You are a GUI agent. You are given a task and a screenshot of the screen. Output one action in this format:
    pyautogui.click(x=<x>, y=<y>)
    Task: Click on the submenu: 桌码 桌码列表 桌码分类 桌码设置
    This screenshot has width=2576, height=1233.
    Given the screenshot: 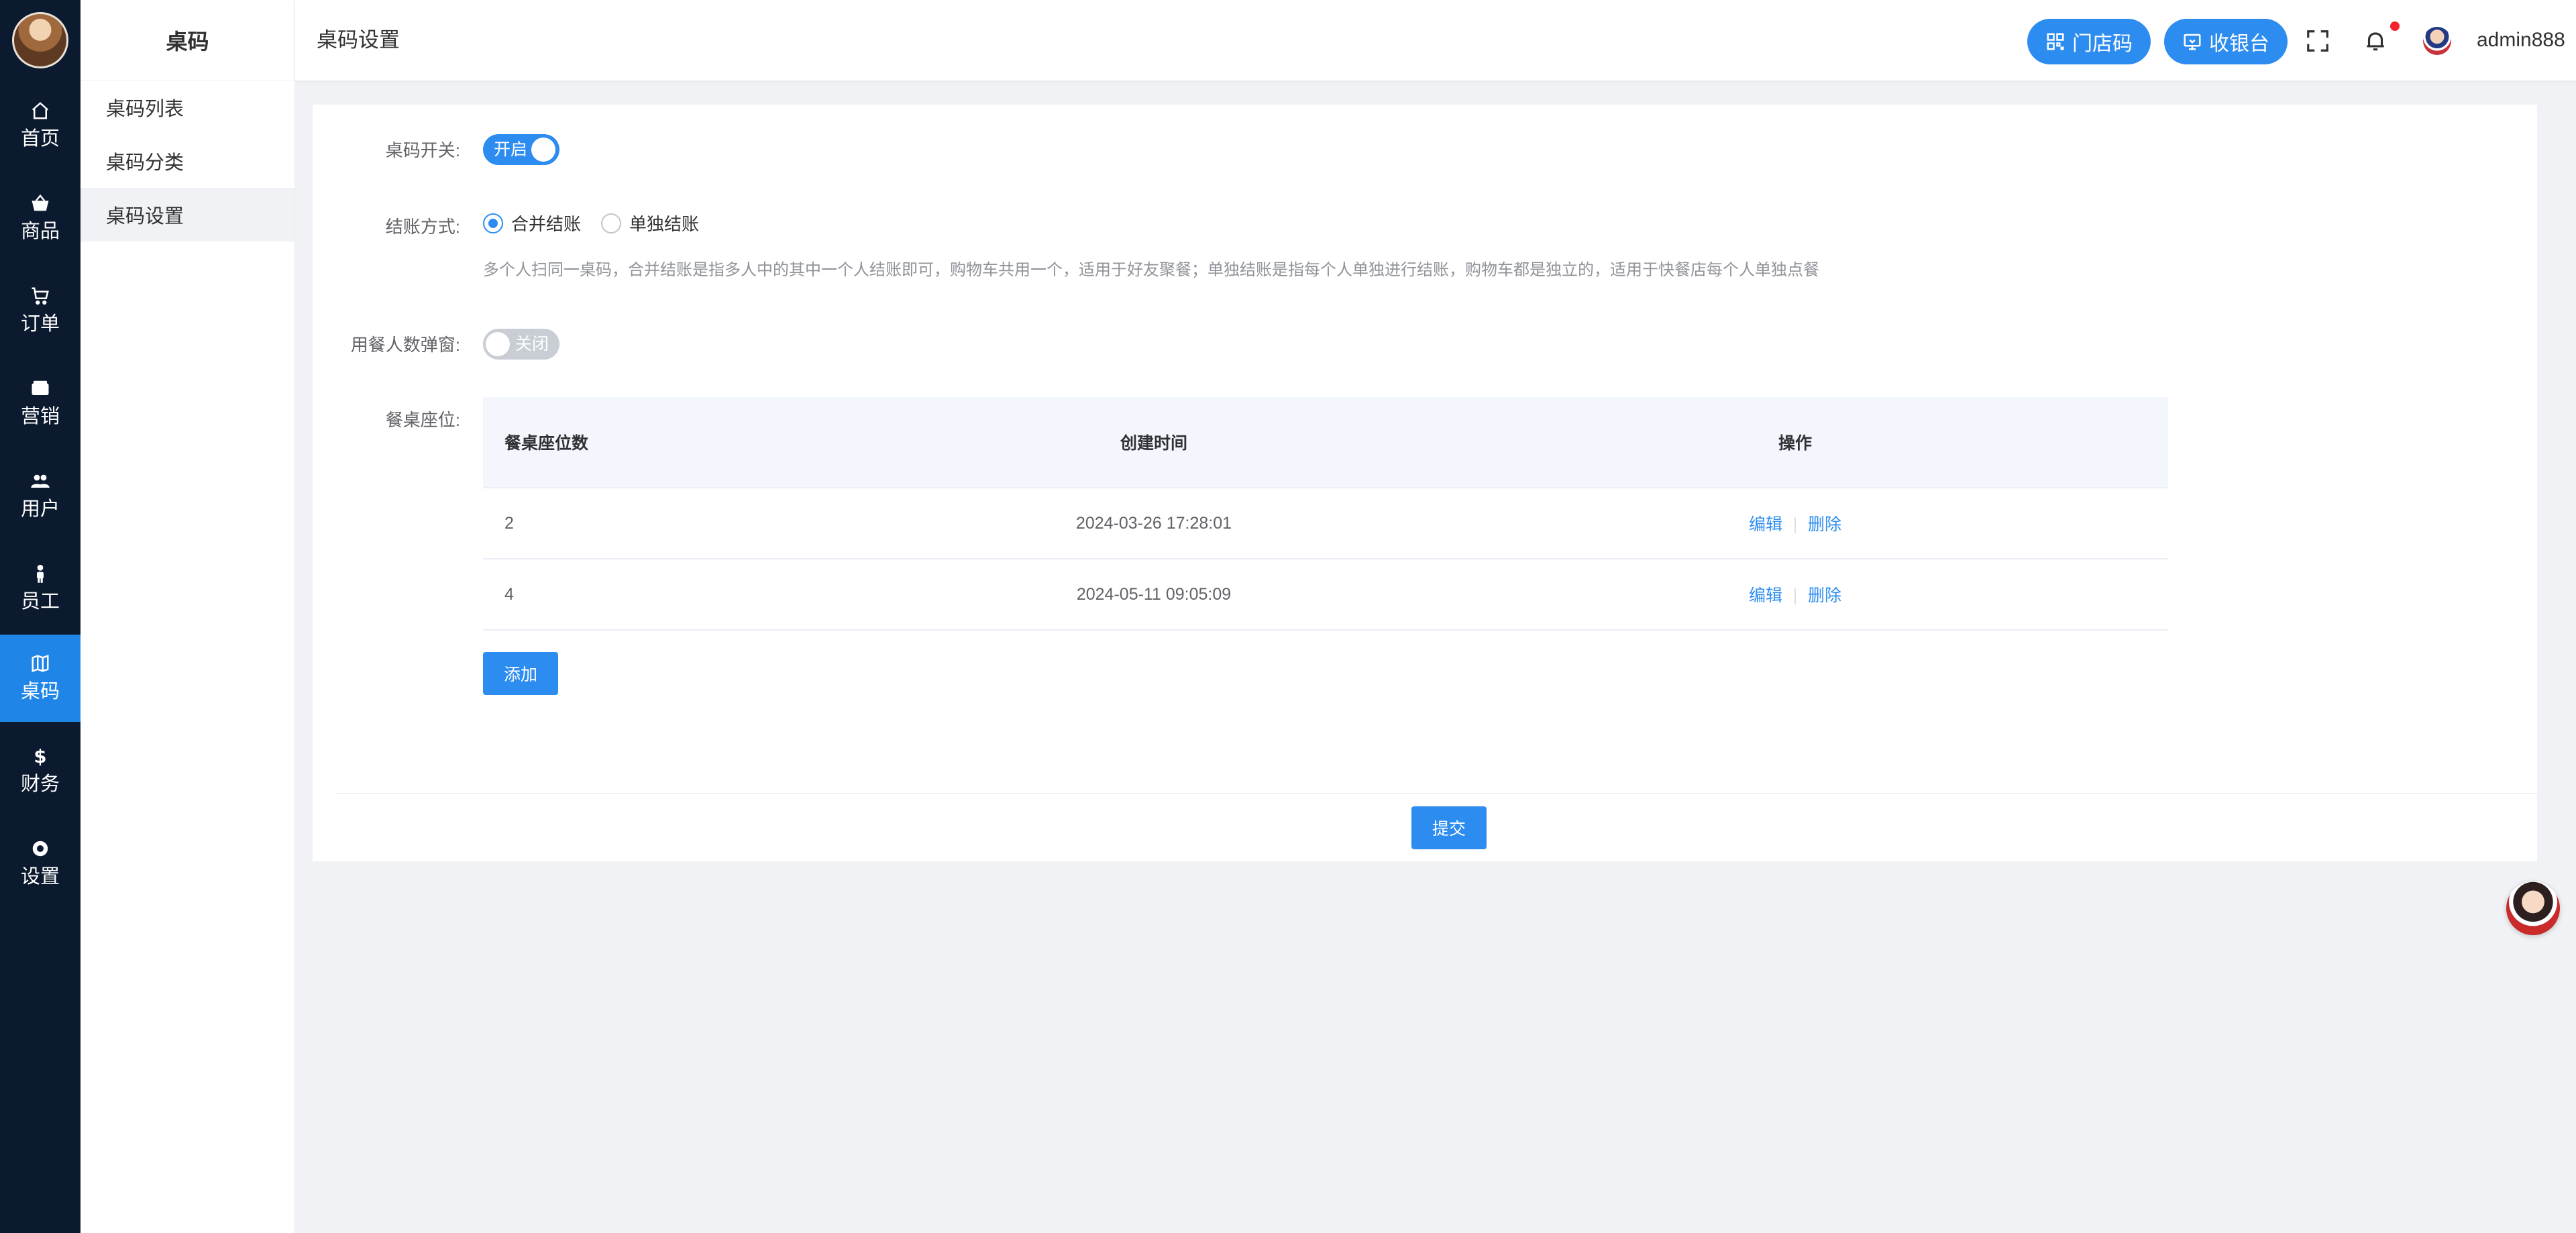 What is the action you would take?
    pyautogui.click(x=187, y=616)
    